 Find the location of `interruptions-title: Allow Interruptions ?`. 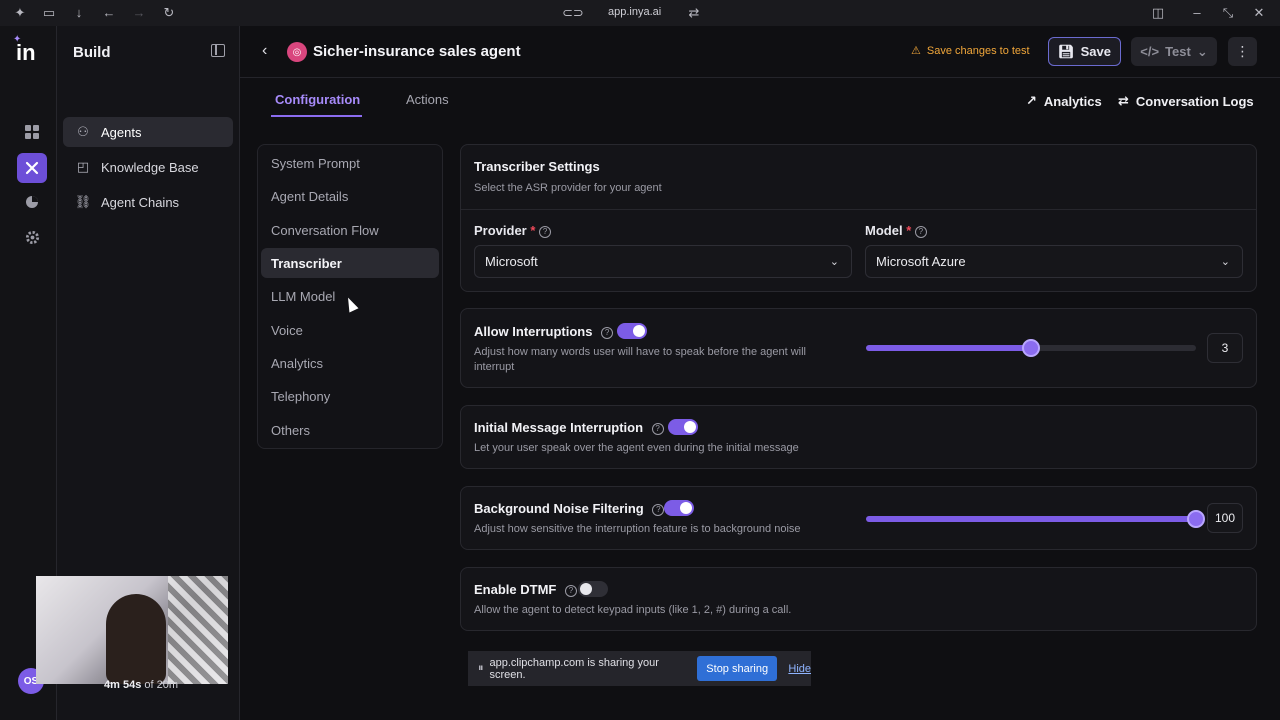

interruptions-title: Allow Interruptions ? is located at coordinates (544, 331).